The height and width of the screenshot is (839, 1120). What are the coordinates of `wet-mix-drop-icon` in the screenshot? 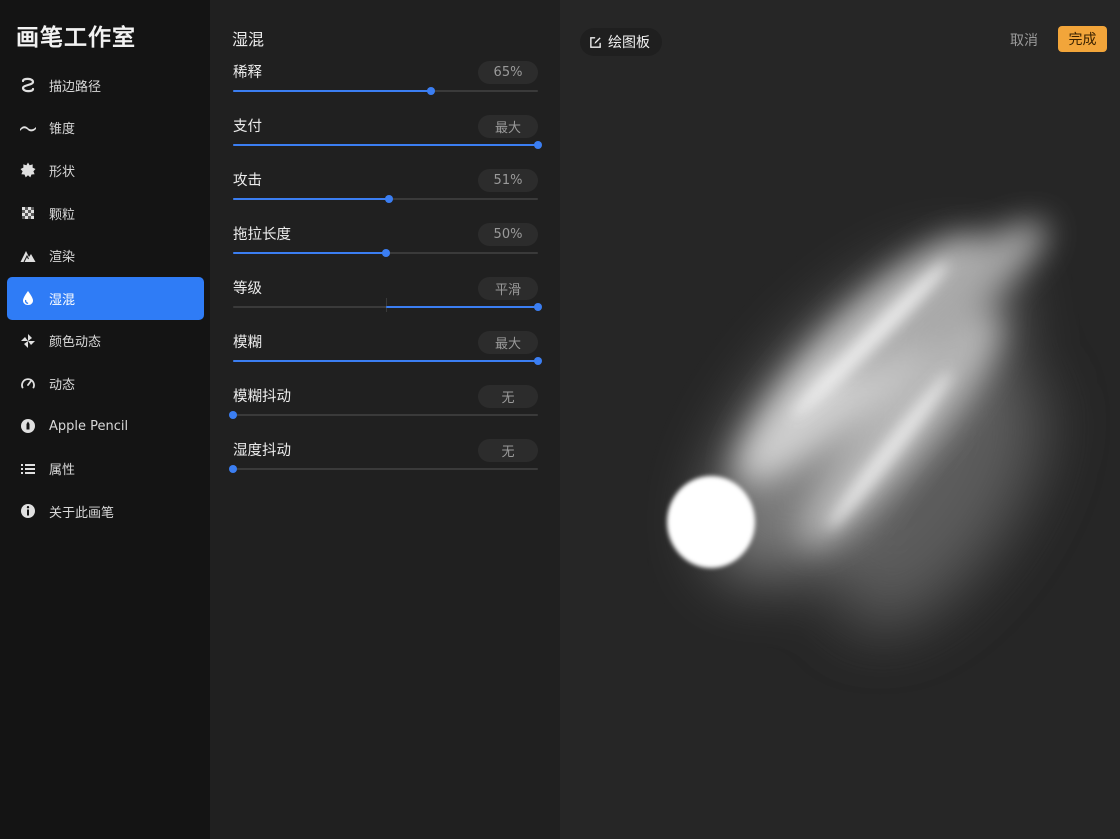 It's located at (28, 298).